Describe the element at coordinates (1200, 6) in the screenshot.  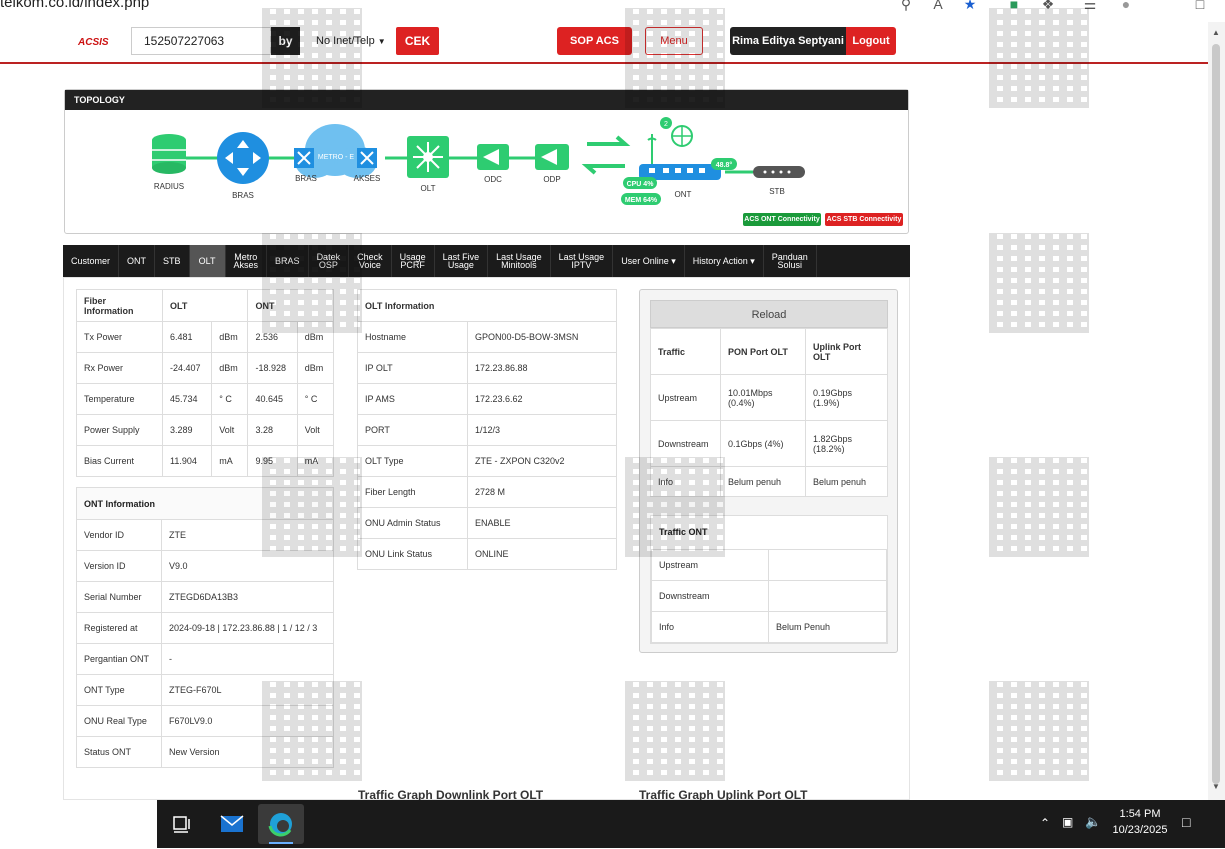
I see `share-icon: □` at that location.